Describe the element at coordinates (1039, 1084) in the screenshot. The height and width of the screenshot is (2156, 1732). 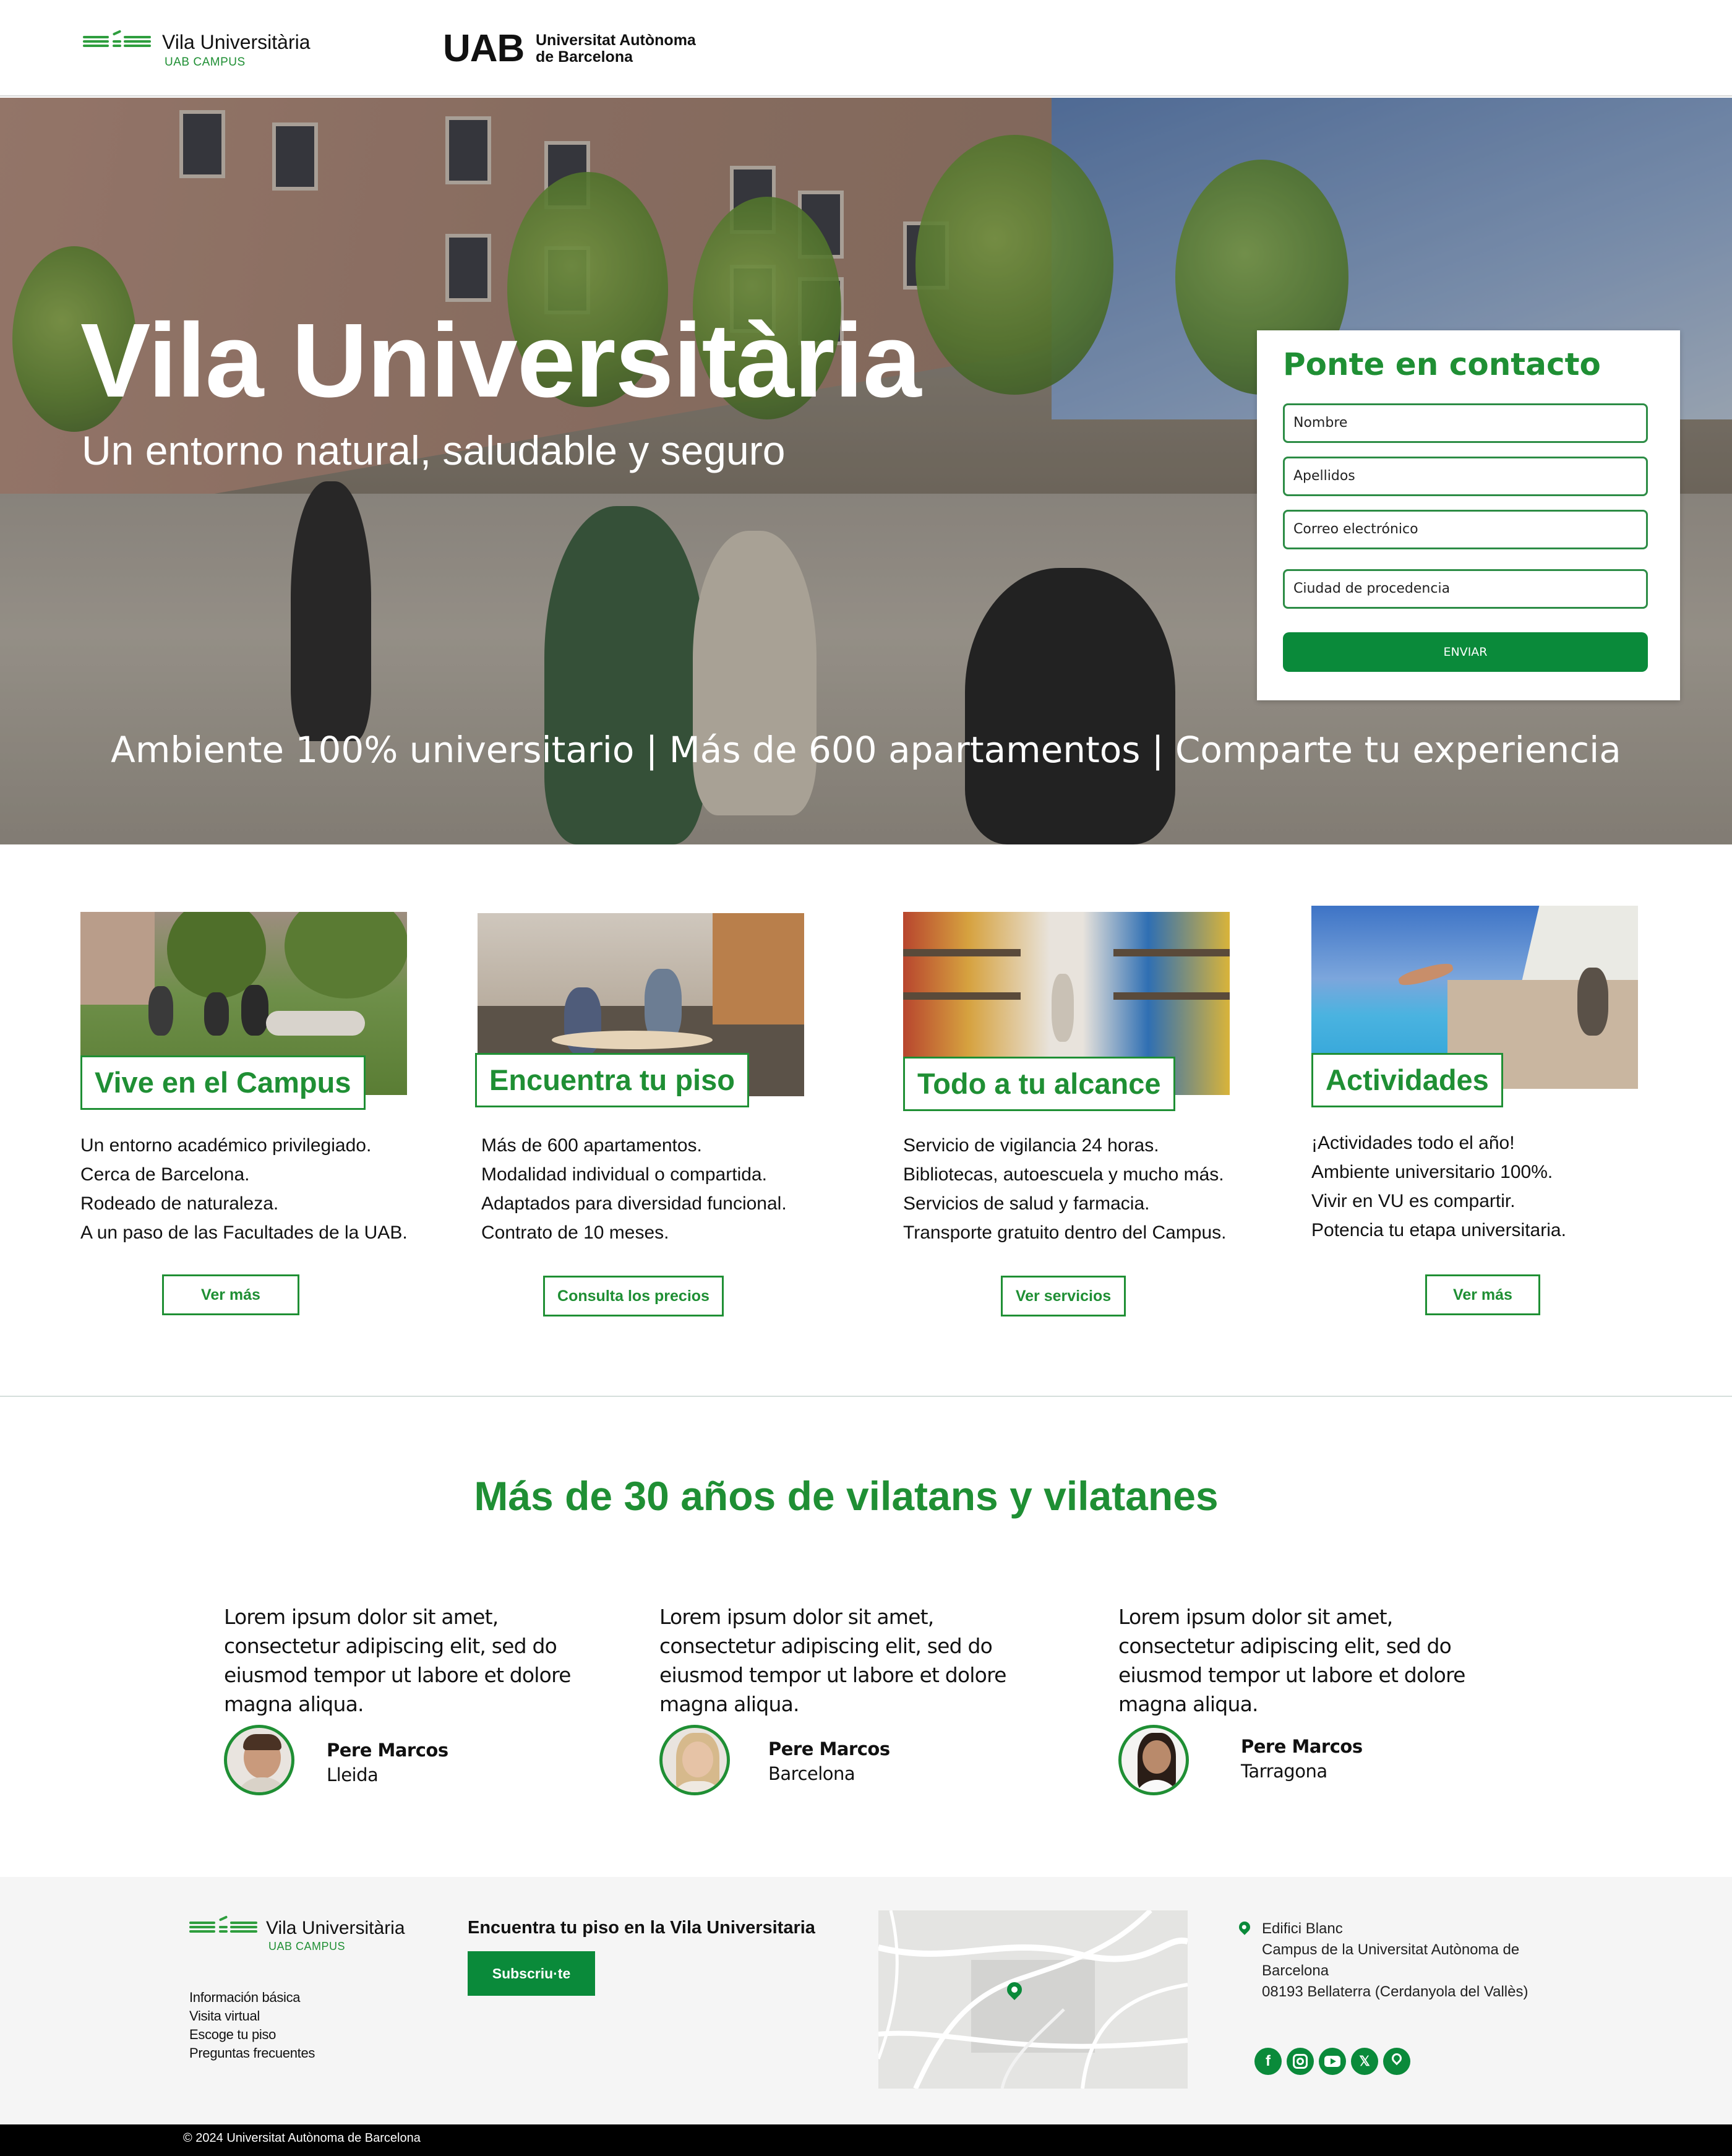
I see `feature-title-alcance: Todo a tu alcance` at that location.